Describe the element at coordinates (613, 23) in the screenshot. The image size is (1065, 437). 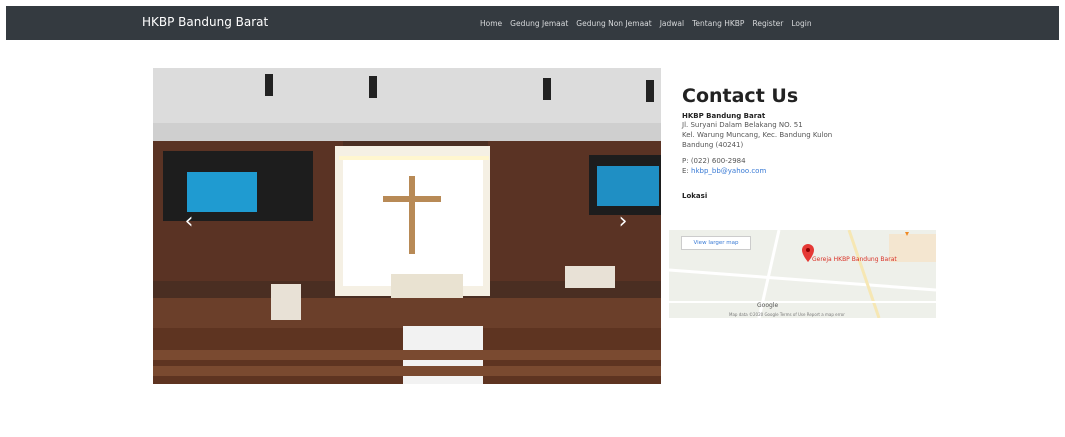
I see `nav-gedung-non-jemaat: Gedung Non Jemaat` at that location.